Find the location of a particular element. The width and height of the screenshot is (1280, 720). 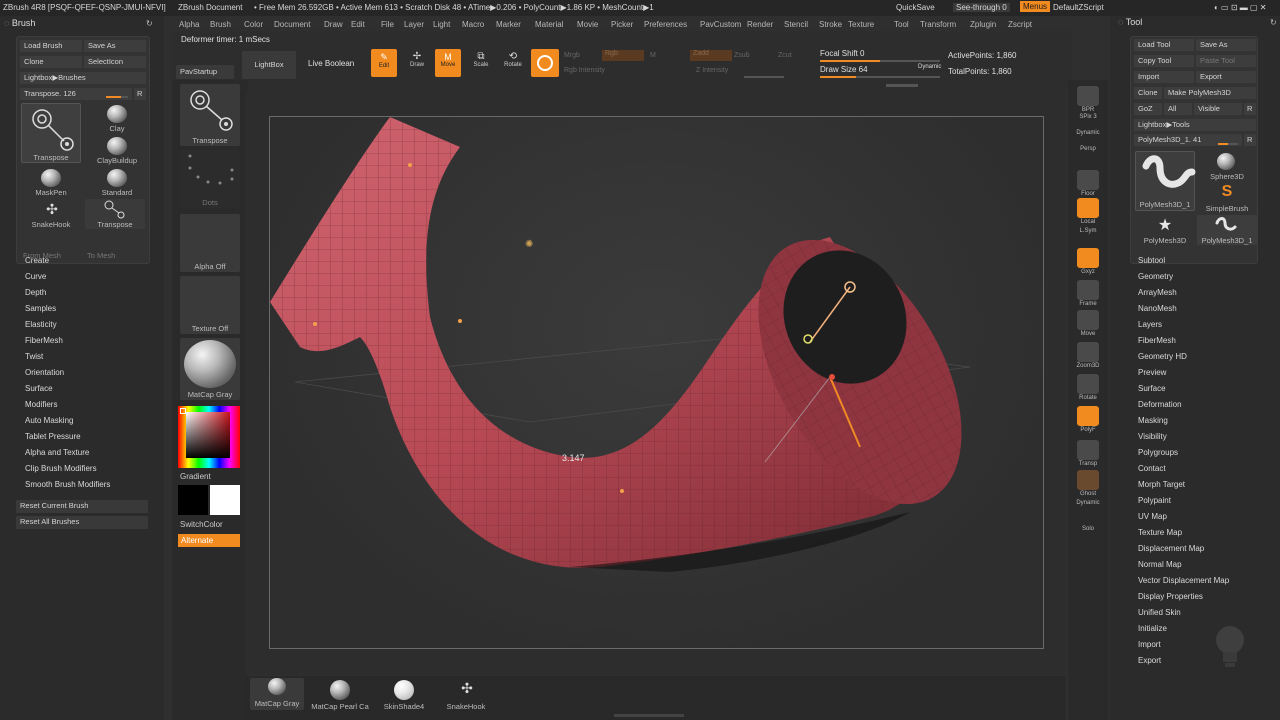

draw-button: ✢ Draw is located at coordinates (417, 64).